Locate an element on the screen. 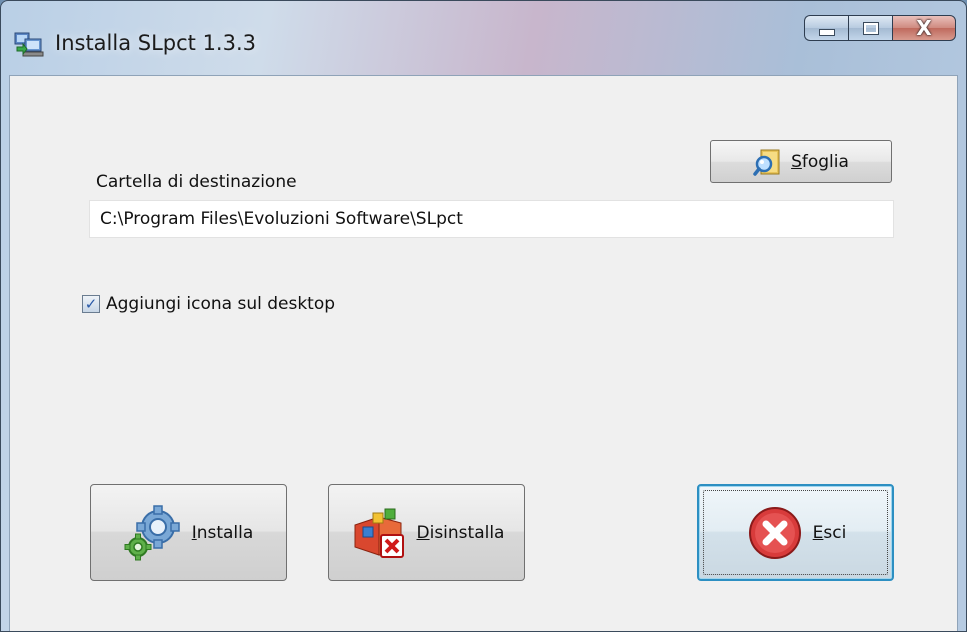 This screenshot has height=632, width=967. close-icon: X is located at coordinates (924, 28).